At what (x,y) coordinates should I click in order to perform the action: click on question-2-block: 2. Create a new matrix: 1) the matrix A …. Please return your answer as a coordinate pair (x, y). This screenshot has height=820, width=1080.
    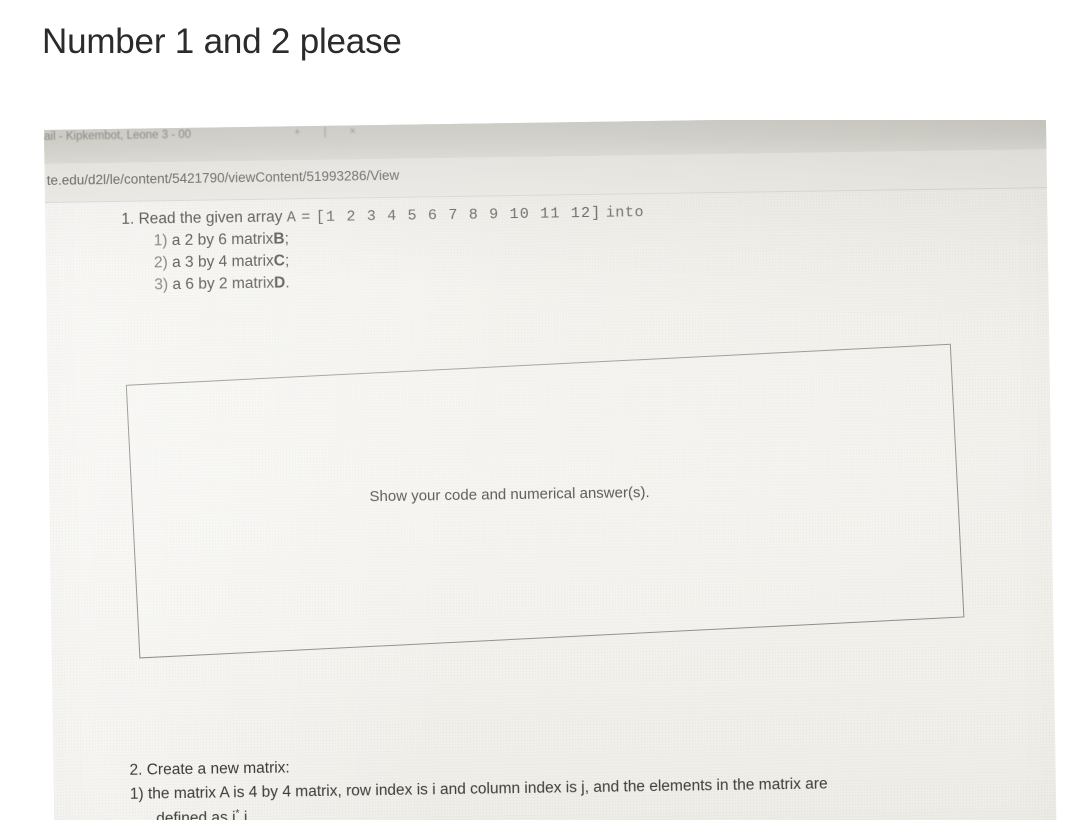
    Looking at the image, I should click on (479, 784).